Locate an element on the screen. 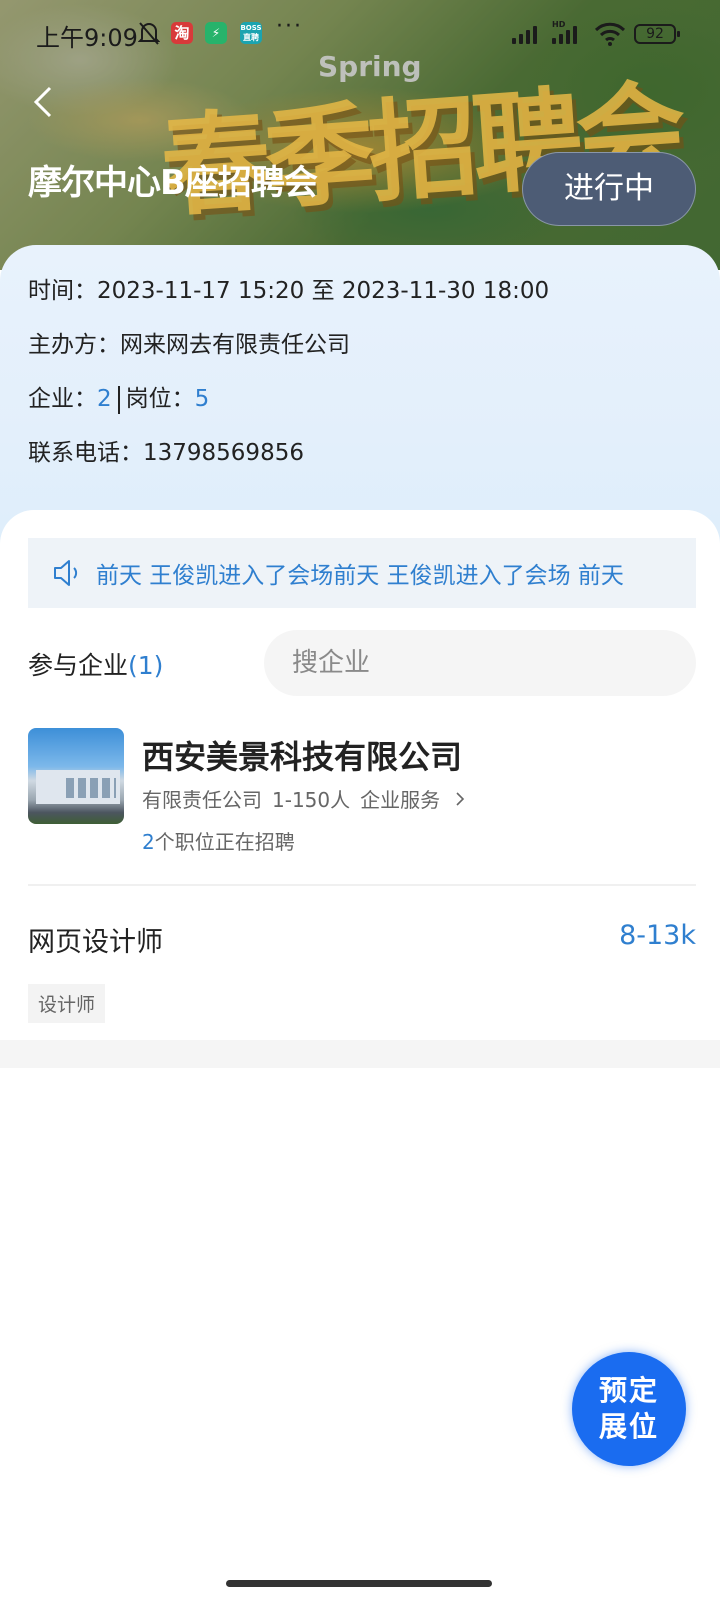 Image resolution: width=720 pixels, height=1600 pixels. home-indicator is located at coordinates (359, 1583).